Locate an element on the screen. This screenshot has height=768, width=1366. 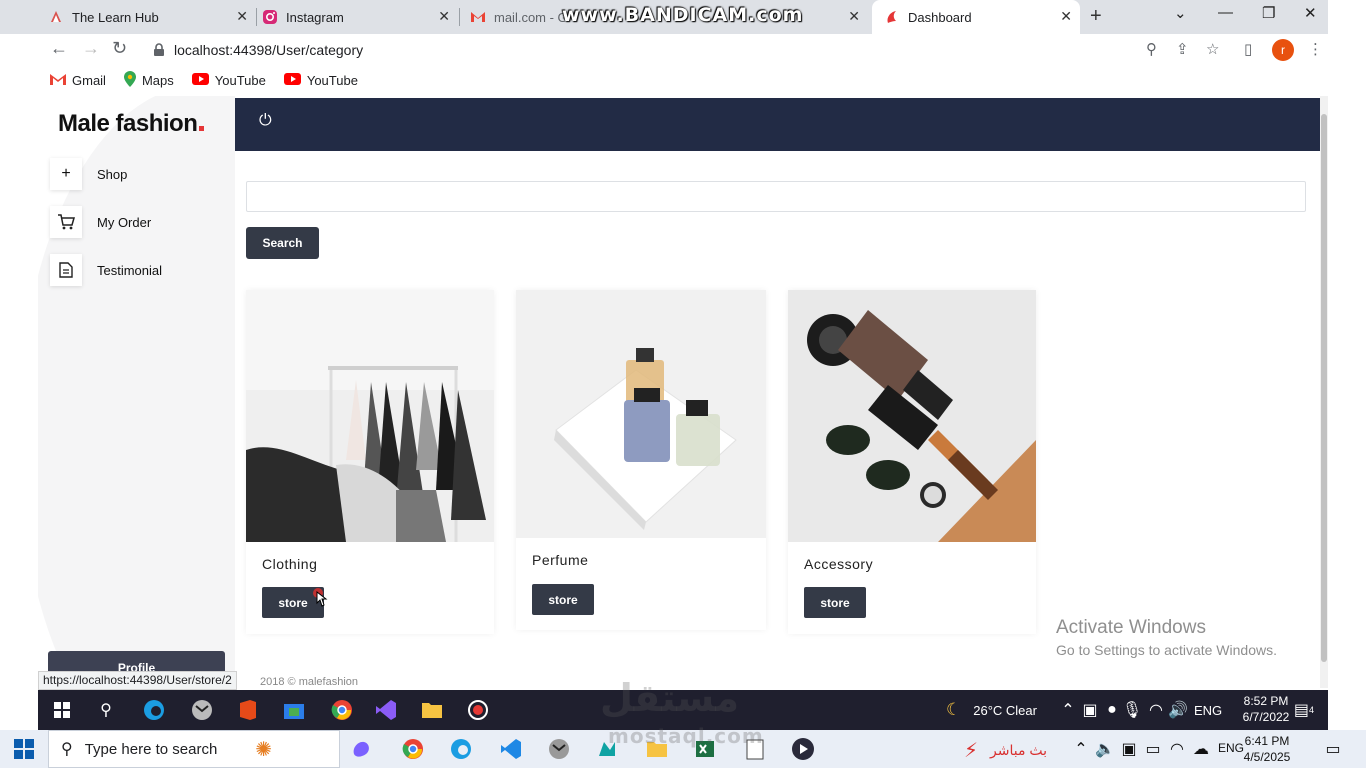
volume-icon: 🔊 is located at coordinates (1178, 710).